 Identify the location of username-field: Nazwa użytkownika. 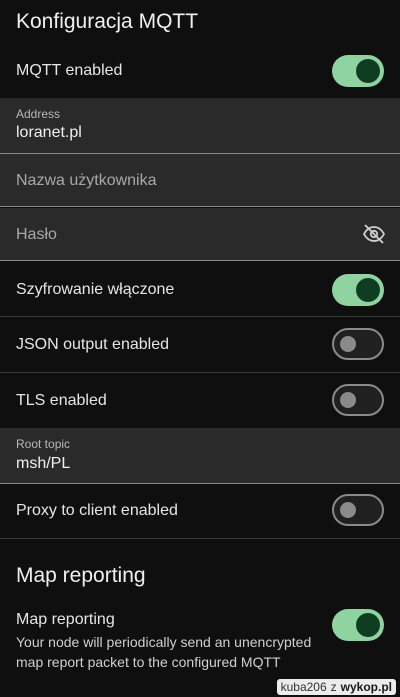
(200, 180).